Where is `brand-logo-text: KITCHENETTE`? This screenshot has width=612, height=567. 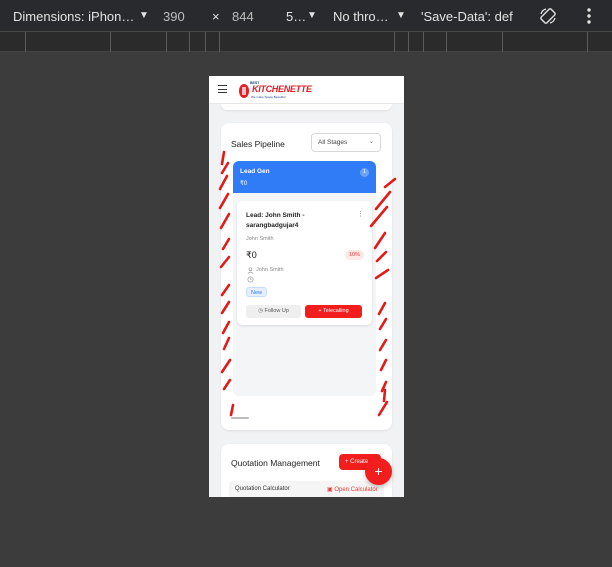 brand-logo-text: KITCHENETTE is located at coordinates (282, 89).